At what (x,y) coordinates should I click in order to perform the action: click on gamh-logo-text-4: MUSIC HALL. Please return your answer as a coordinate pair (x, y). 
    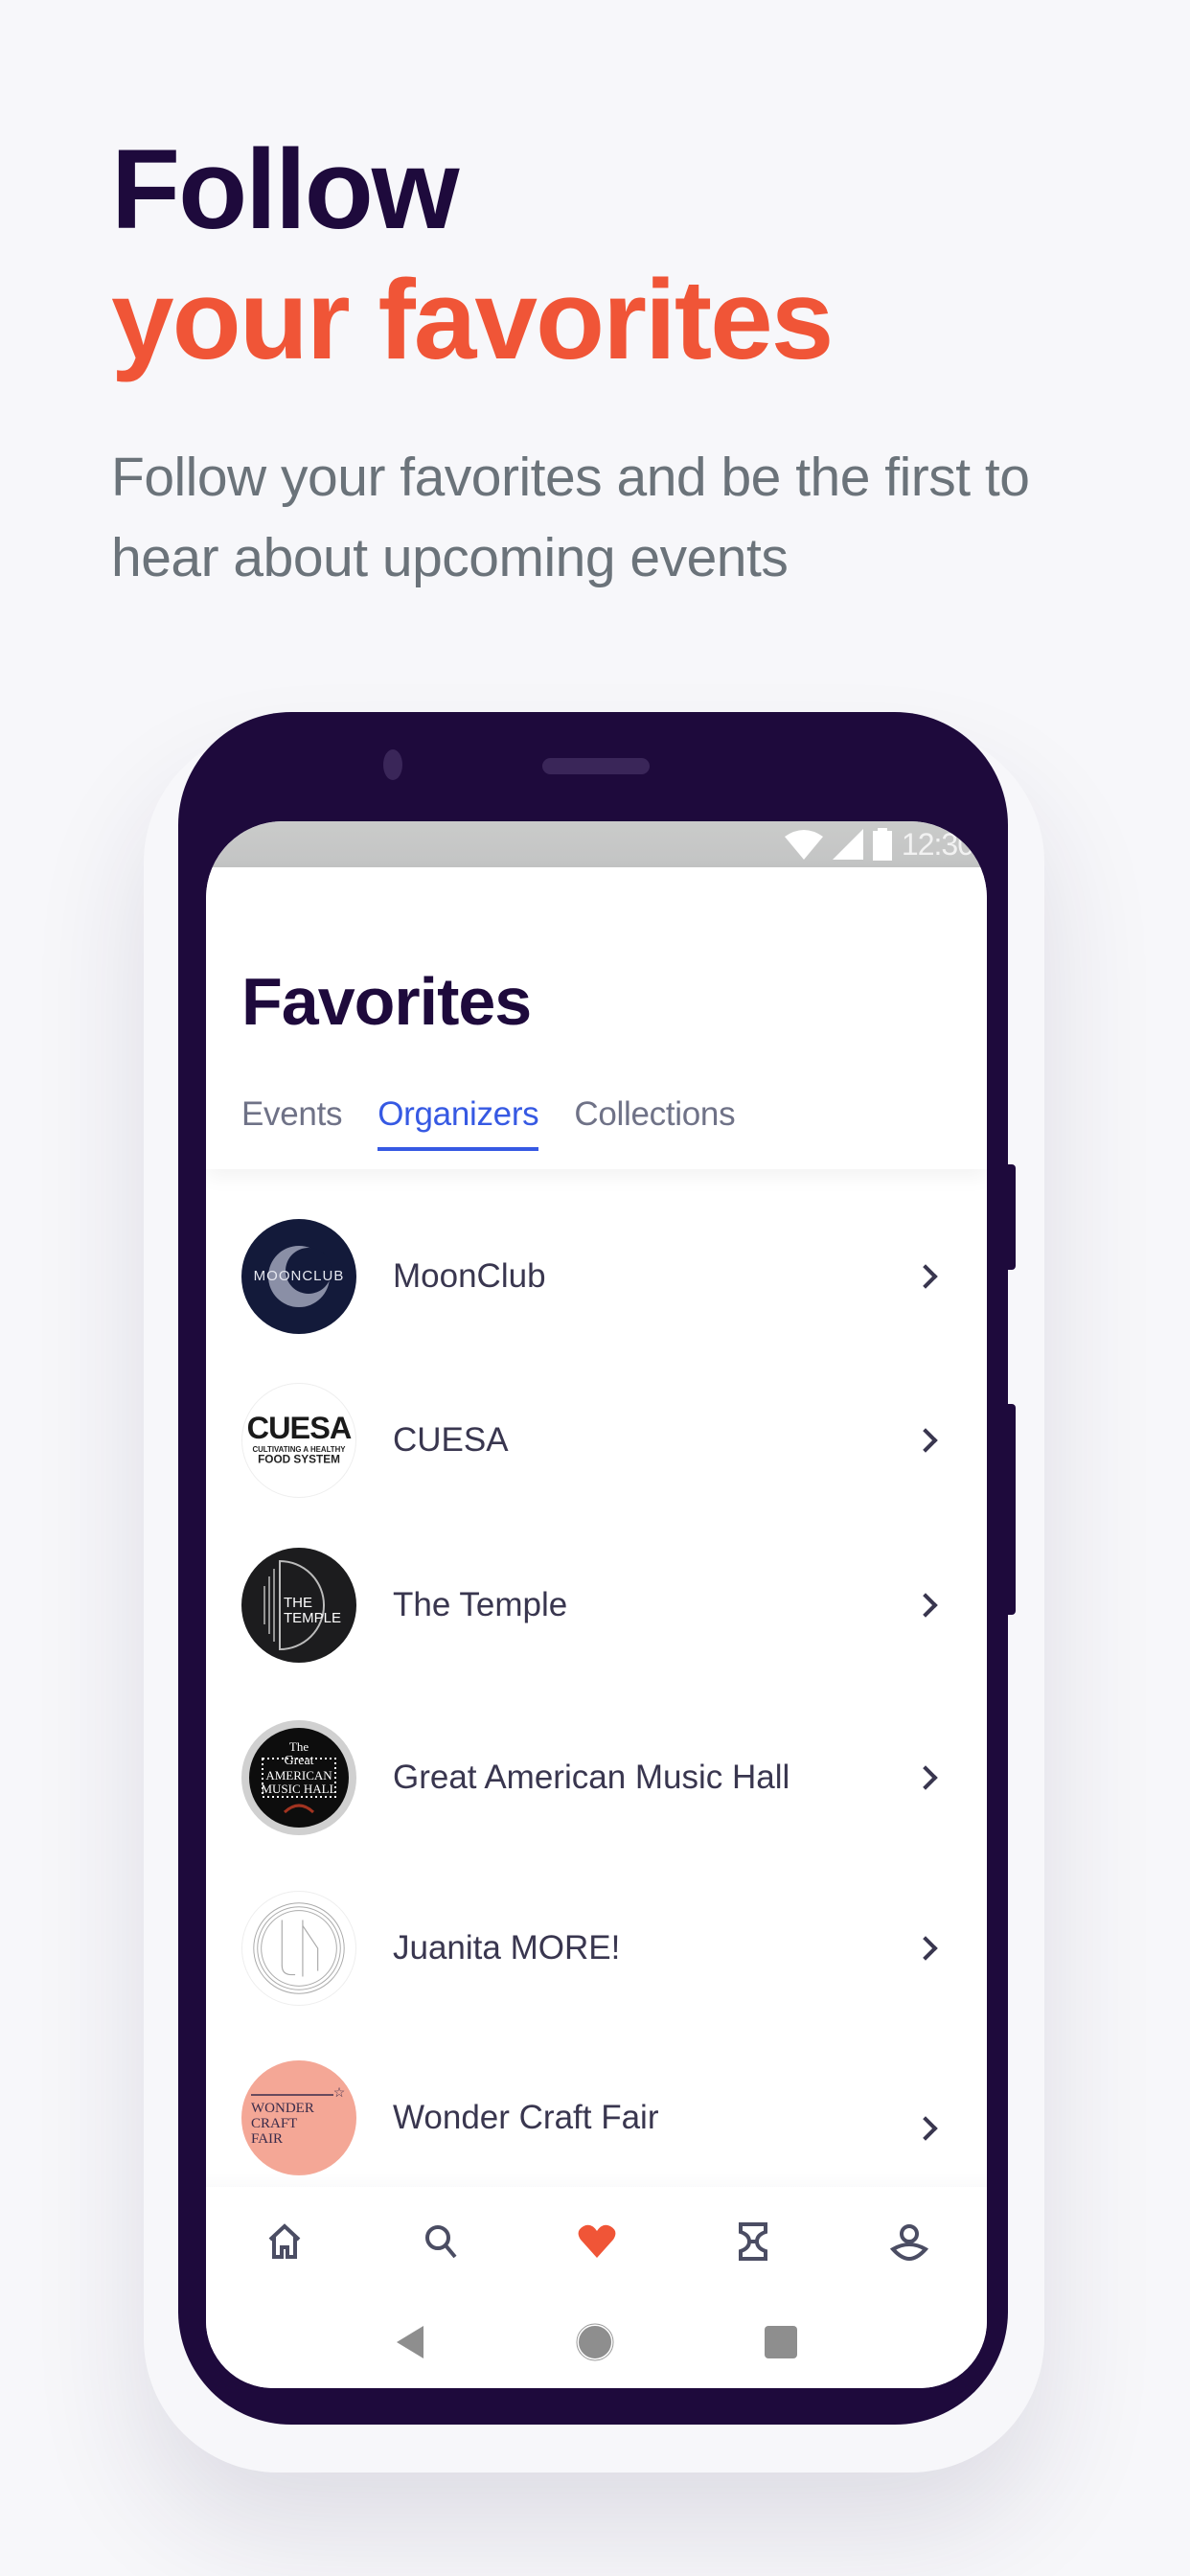
    Looking at the image, I should click on (298, 1789).